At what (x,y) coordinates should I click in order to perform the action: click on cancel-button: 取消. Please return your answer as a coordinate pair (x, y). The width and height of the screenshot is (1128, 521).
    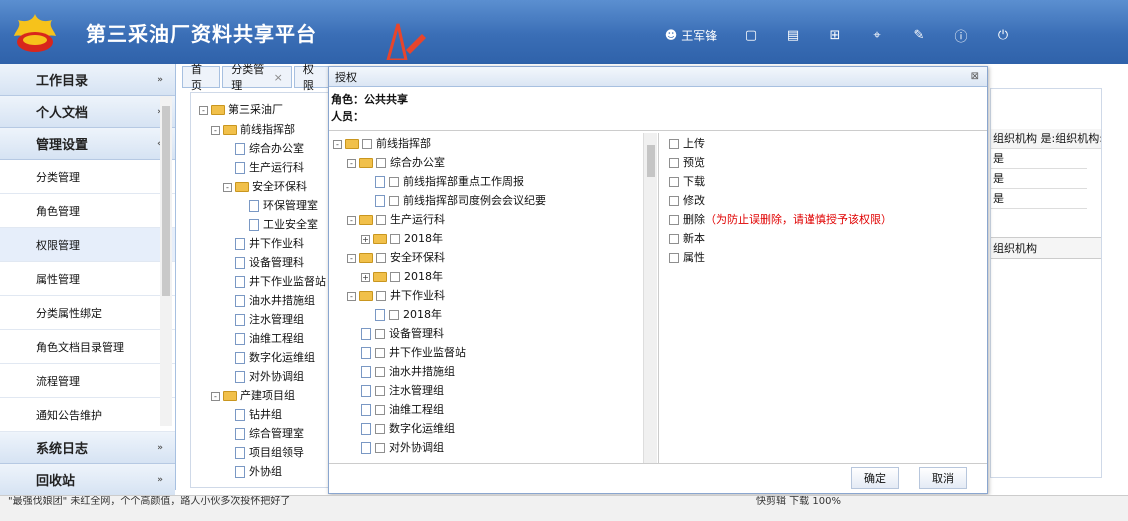
    Looking at the image, I should click on (943, 478).